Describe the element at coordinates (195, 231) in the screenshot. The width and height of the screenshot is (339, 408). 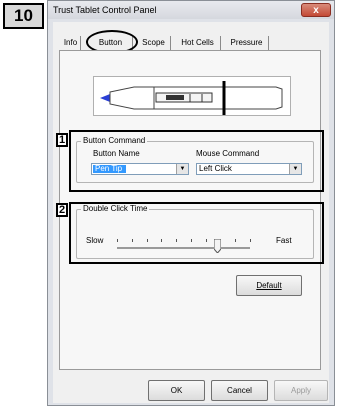
I see `double-click-group: Double Click Time` at that location.